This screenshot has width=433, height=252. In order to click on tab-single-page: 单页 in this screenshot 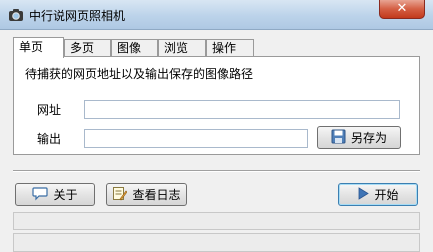, I will do `click(38, 47)`.